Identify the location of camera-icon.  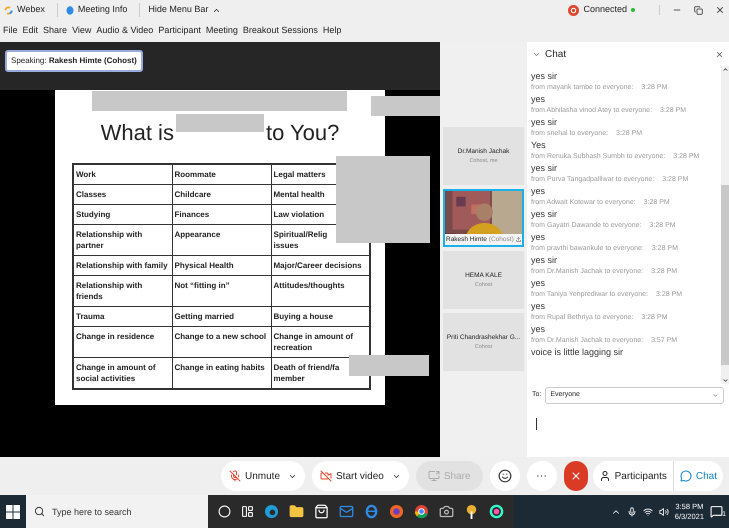
(446, 511).